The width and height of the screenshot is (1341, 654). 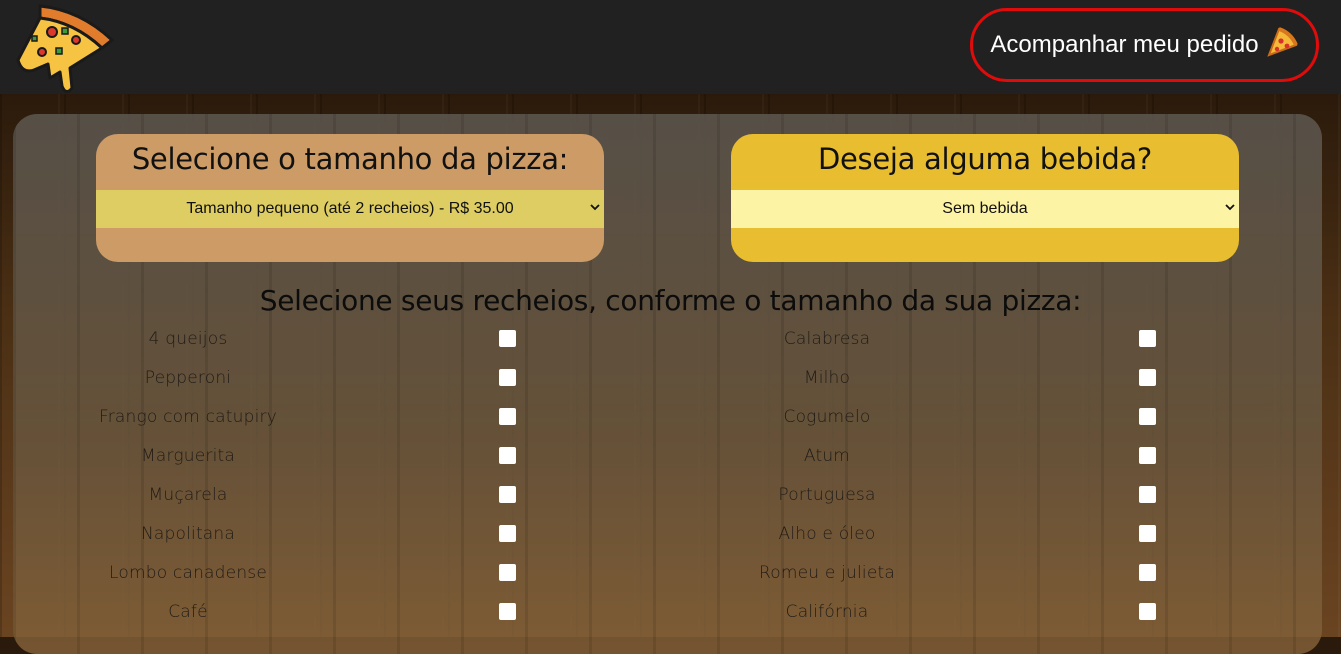 What do you see at coordinates (1282, 42) in the screenshot?
I see `pizza-emoji-icon` at bounding box center [1282, 42].